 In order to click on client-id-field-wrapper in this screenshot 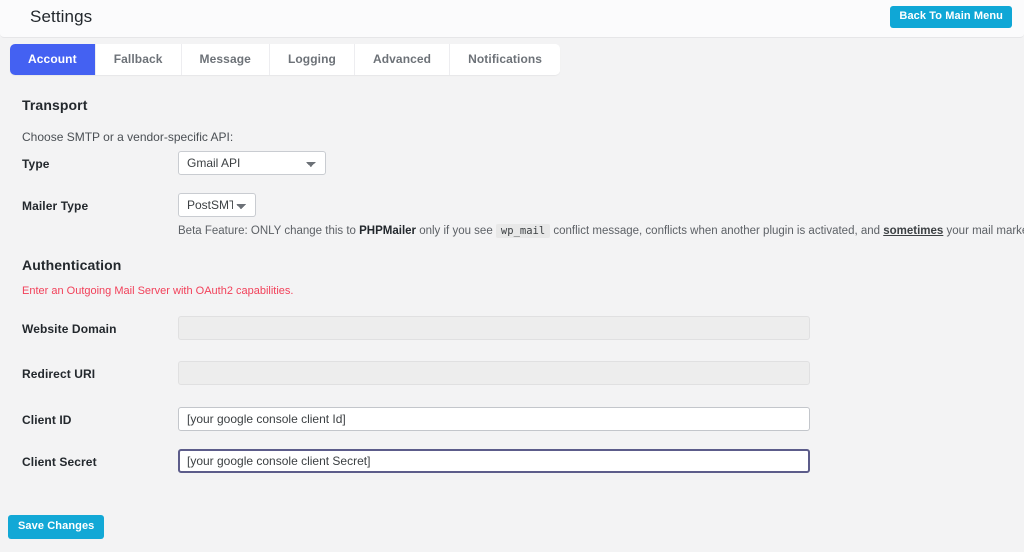, I will do `click(494, 419)`.